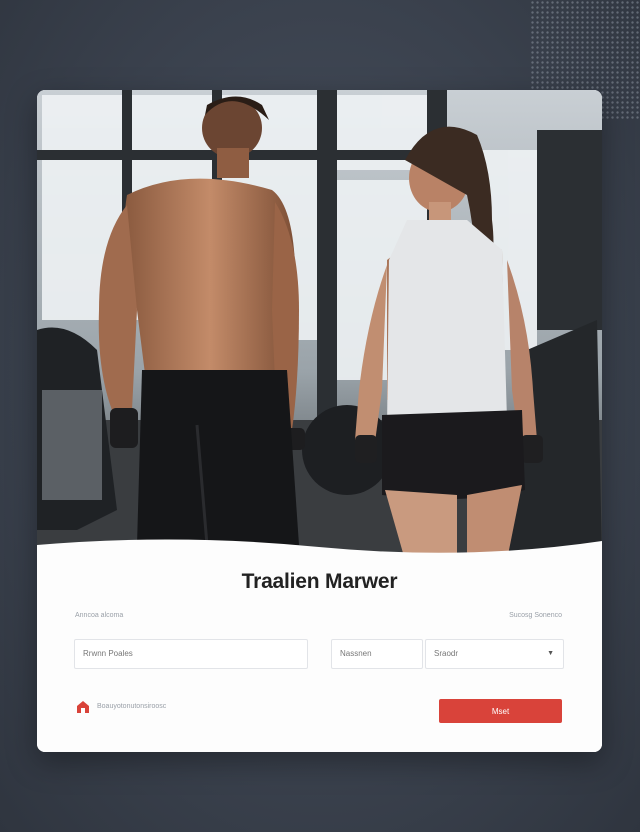 The image size is (640, 832). Describe the element at coordinates (377, 654) in the screenshot. I see `secondary-input: Nassnen` at that location.